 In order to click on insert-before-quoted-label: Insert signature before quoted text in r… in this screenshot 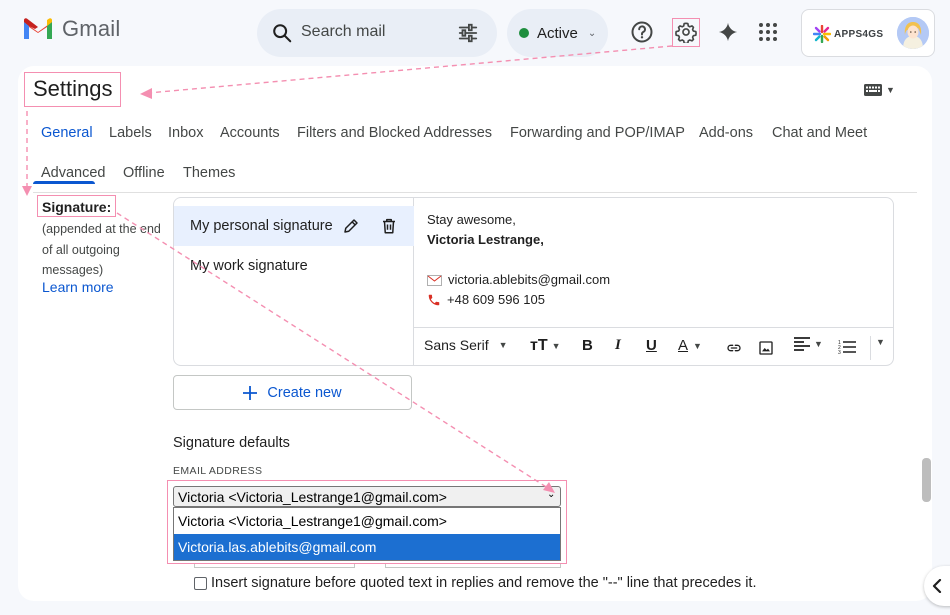, I will do `click(484, 583)`.